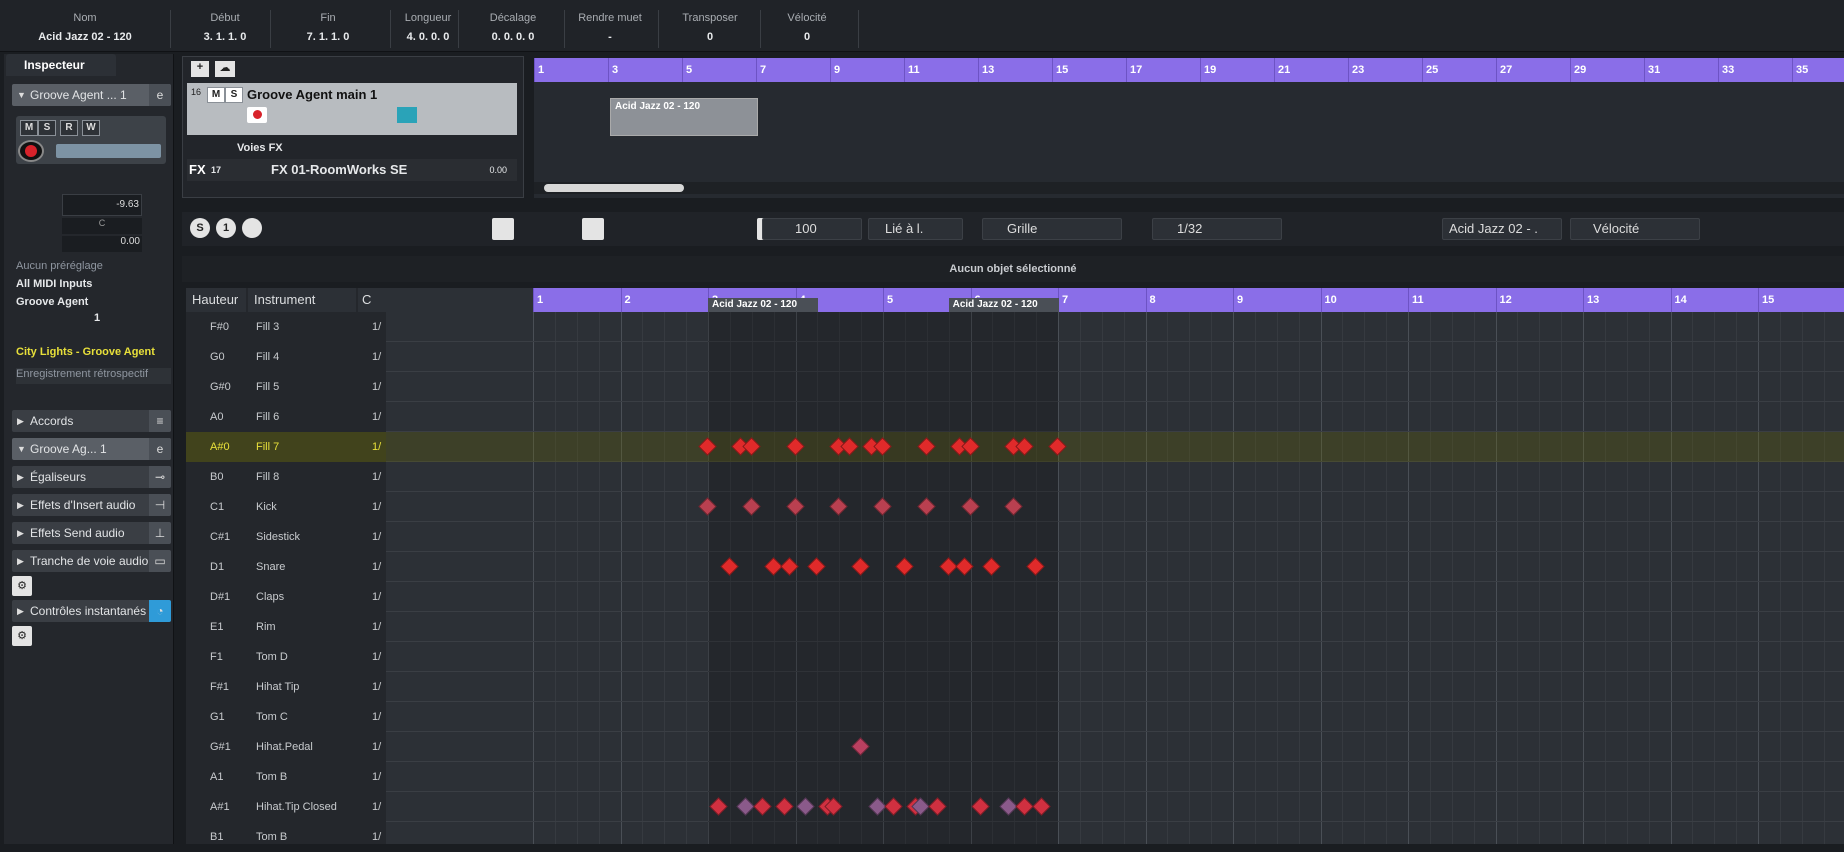  Describe the element at coordinates (257, 115) in the screenshot. I see `record-enable-button` at that location.